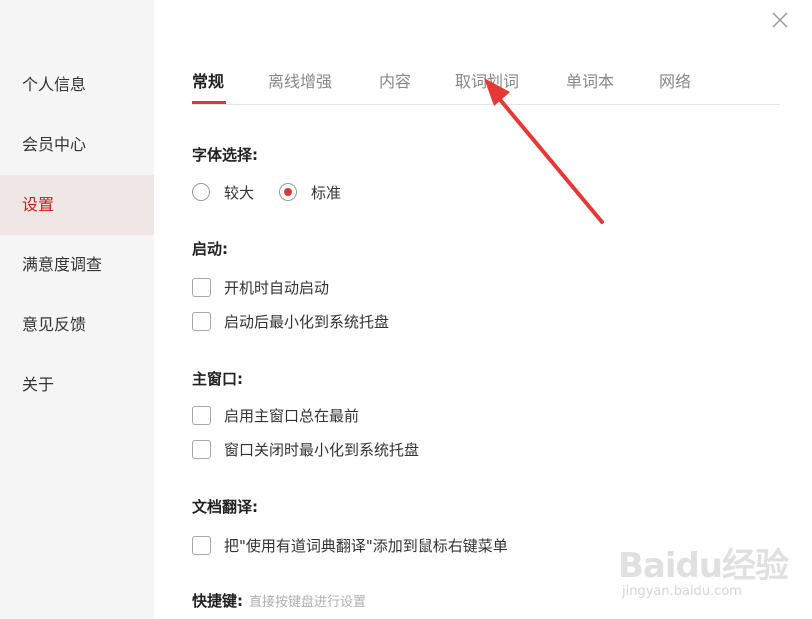 The height and width of the screenshot is (619, 812). I want to click on checkbox-autostart, so click(201, 287).